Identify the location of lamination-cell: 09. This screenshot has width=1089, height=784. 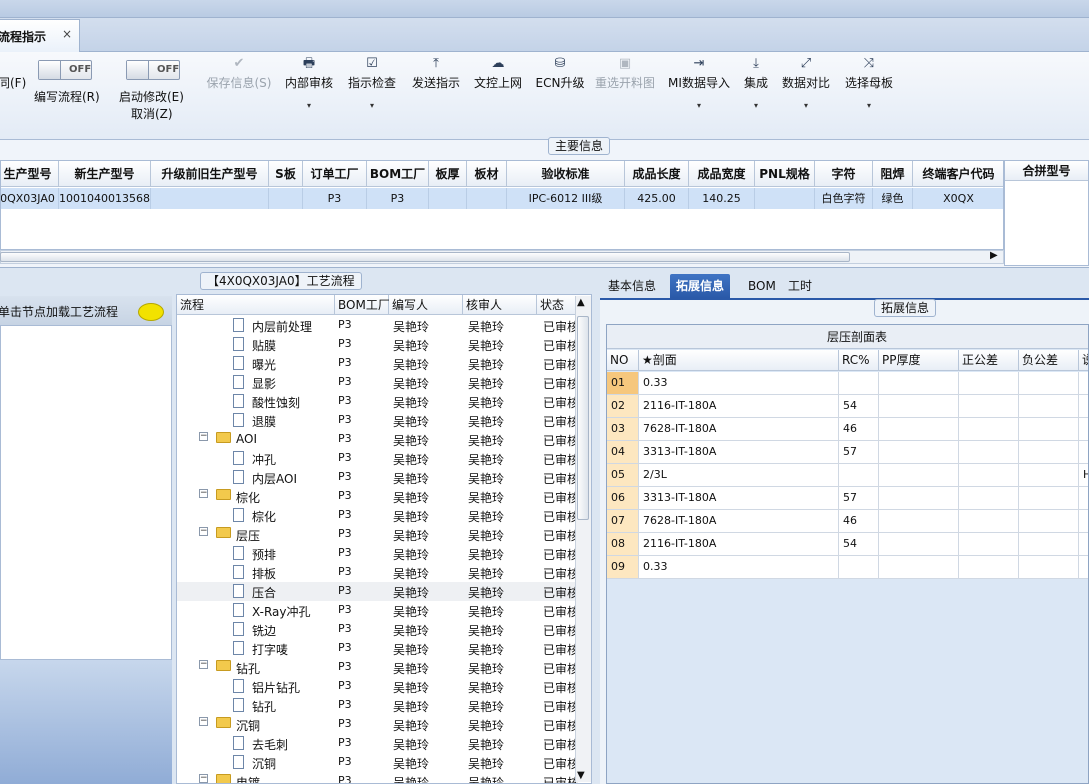
(623, 567).